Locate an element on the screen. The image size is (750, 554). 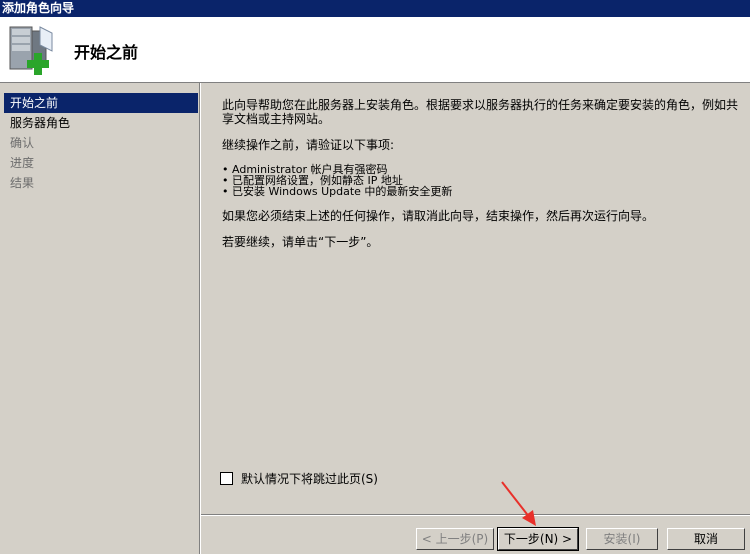
window-title: 添加角色向导 is located at coordinates (38, 8).